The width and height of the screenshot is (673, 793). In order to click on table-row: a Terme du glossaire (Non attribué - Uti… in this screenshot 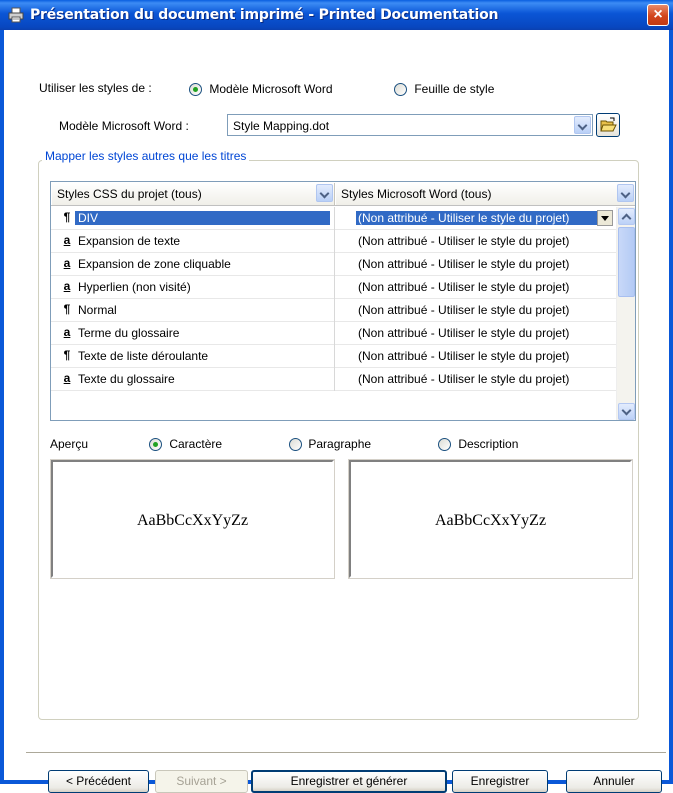, I will do `click(334, 333)`.